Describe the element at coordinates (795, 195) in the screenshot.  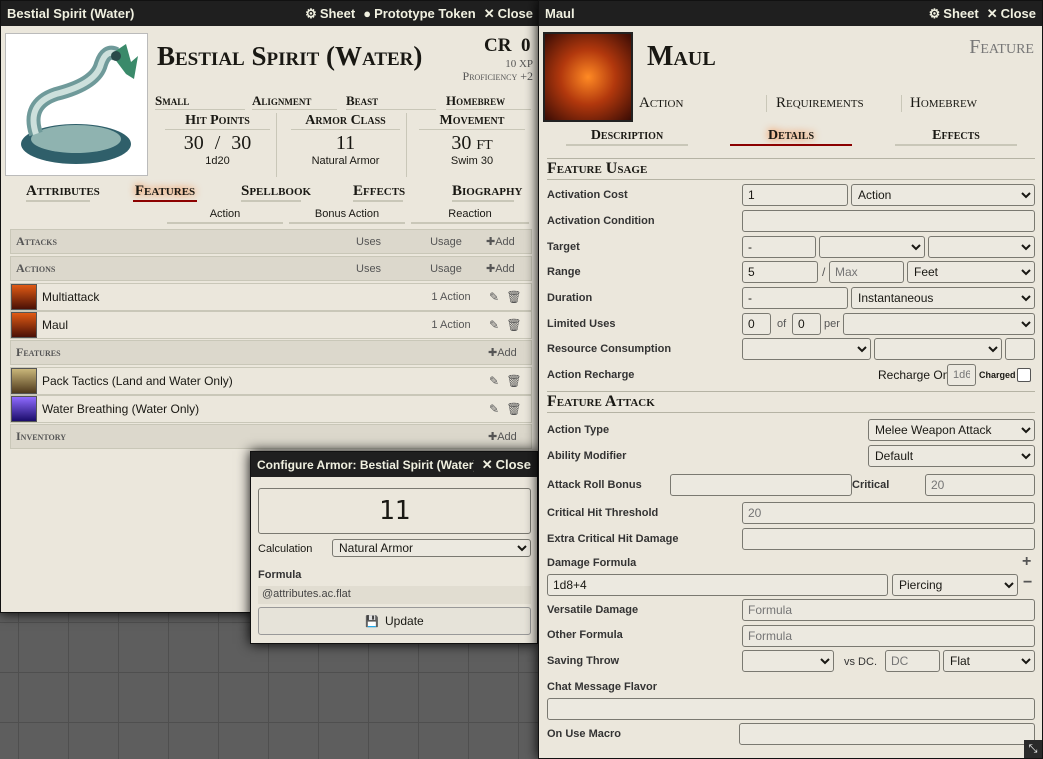
I see `activation-cost-input` at that location.